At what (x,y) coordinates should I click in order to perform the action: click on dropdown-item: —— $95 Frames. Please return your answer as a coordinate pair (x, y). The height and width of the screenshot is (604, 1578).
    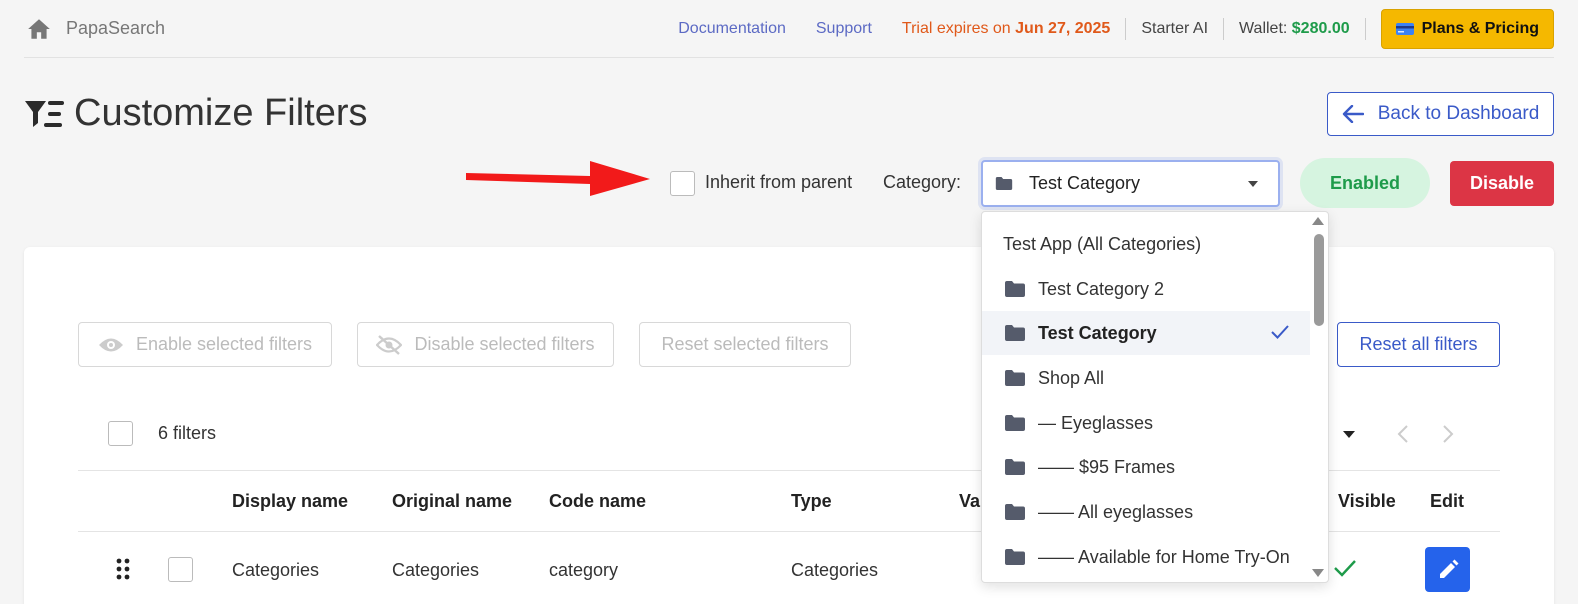
    Looking at the image, I should click on (1146, 467).